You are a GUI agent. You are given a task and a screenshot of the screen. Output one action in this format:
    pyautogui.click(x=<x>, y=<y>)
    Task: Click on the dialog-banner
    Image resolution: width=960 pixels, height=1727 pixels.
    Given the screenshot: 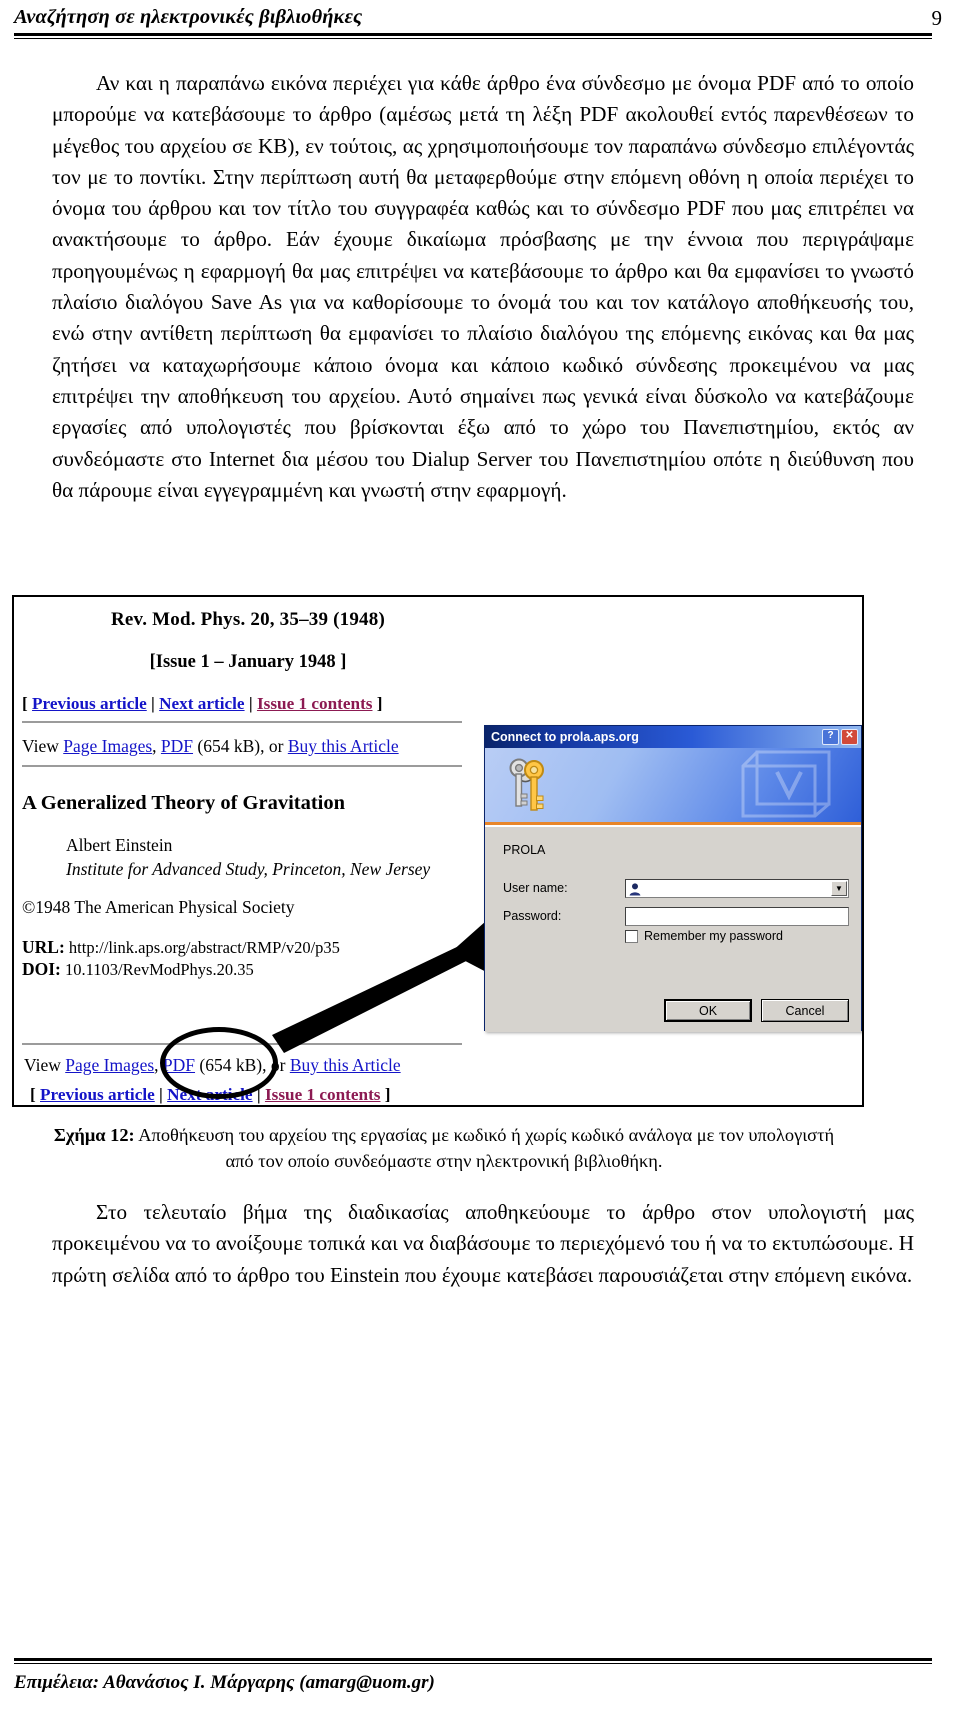 What is the action you would take?
    pyautogui.click(x=673, y=785)
    